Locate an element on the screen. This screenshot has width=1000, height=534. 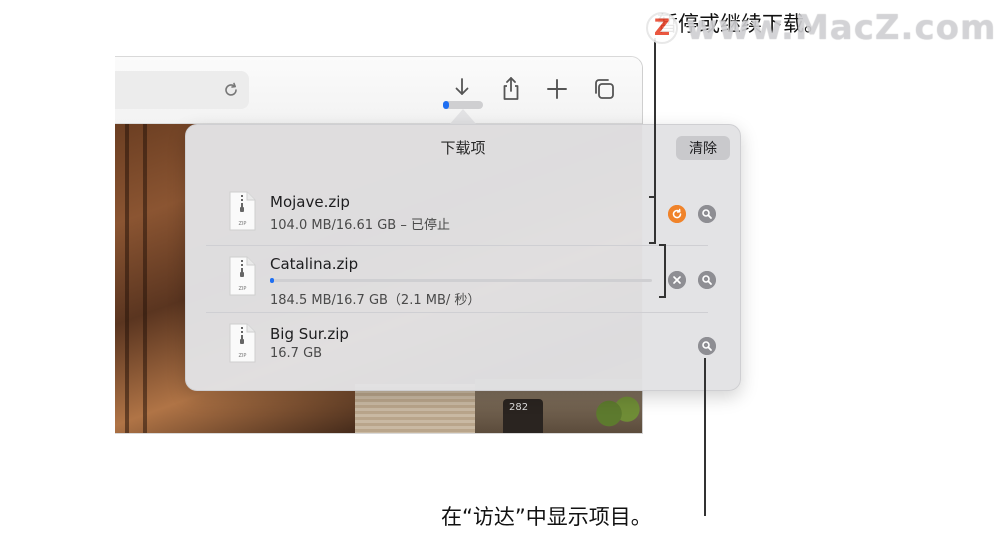
download-item-mojave: ZIP Mojave.zip 104.0 MB/16.61 GB – 已停止 is located at coordinates (464, 214).